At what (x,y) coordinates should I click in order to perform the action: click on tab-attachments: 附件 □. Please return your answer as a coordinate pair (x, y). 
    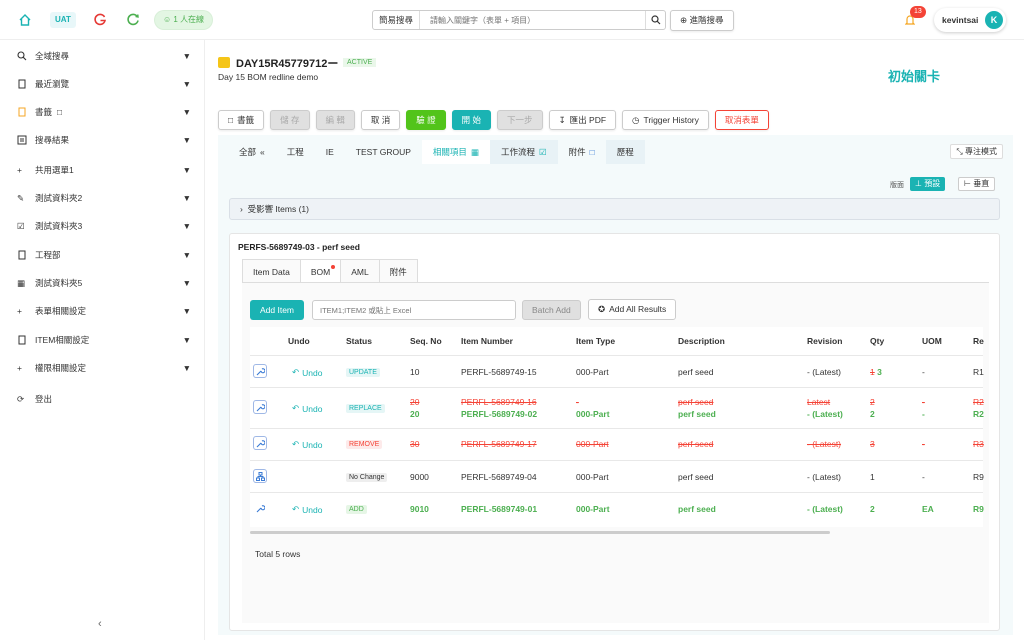
    Looking at the image, I should click on (582, 152).